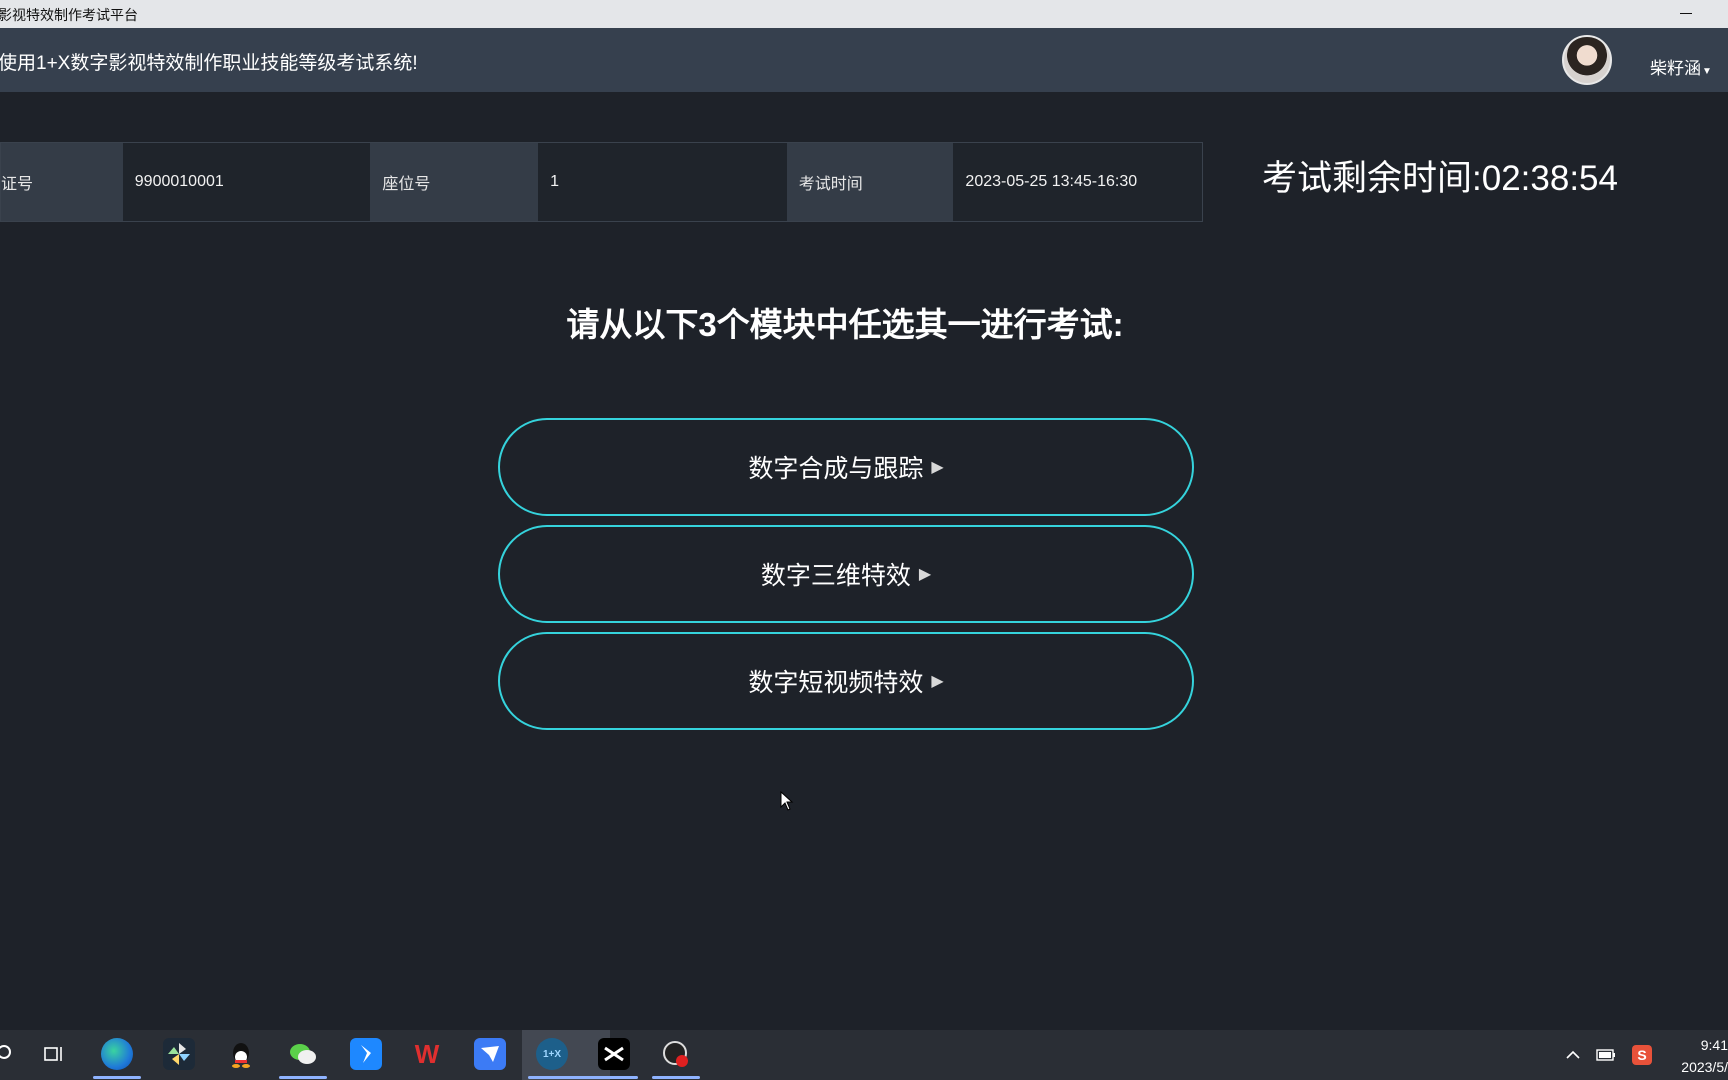 This screenshot has width=1728, height=1080. I want to click on user-menu: 柴籽涵▼, so click(1681, 66).